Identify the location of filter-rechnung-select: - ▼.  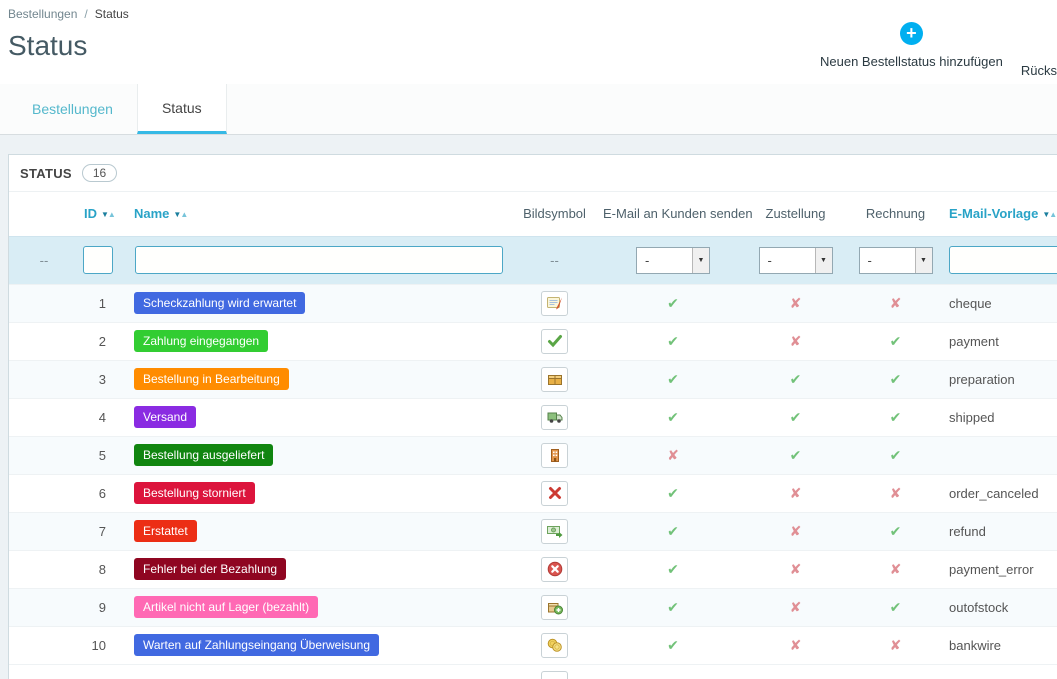
(895, 260).